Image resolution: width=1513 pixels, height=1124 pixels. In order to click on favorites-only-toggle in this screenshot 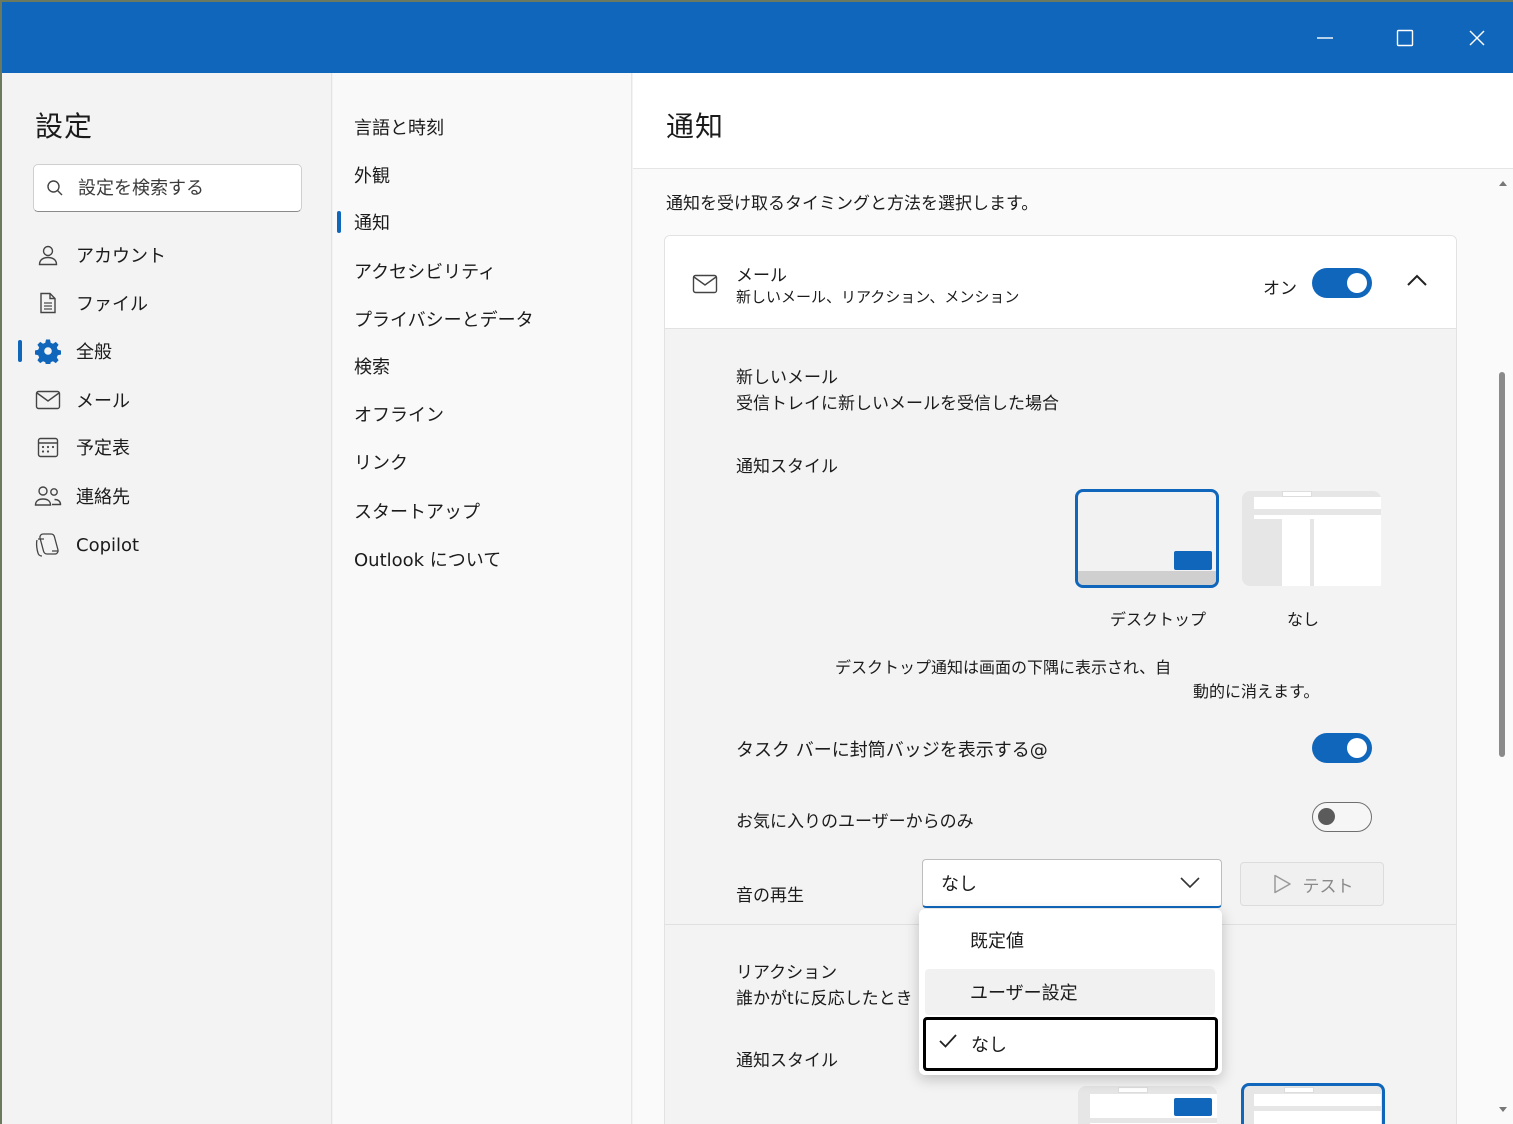, I will do `click(1342, 817)`.